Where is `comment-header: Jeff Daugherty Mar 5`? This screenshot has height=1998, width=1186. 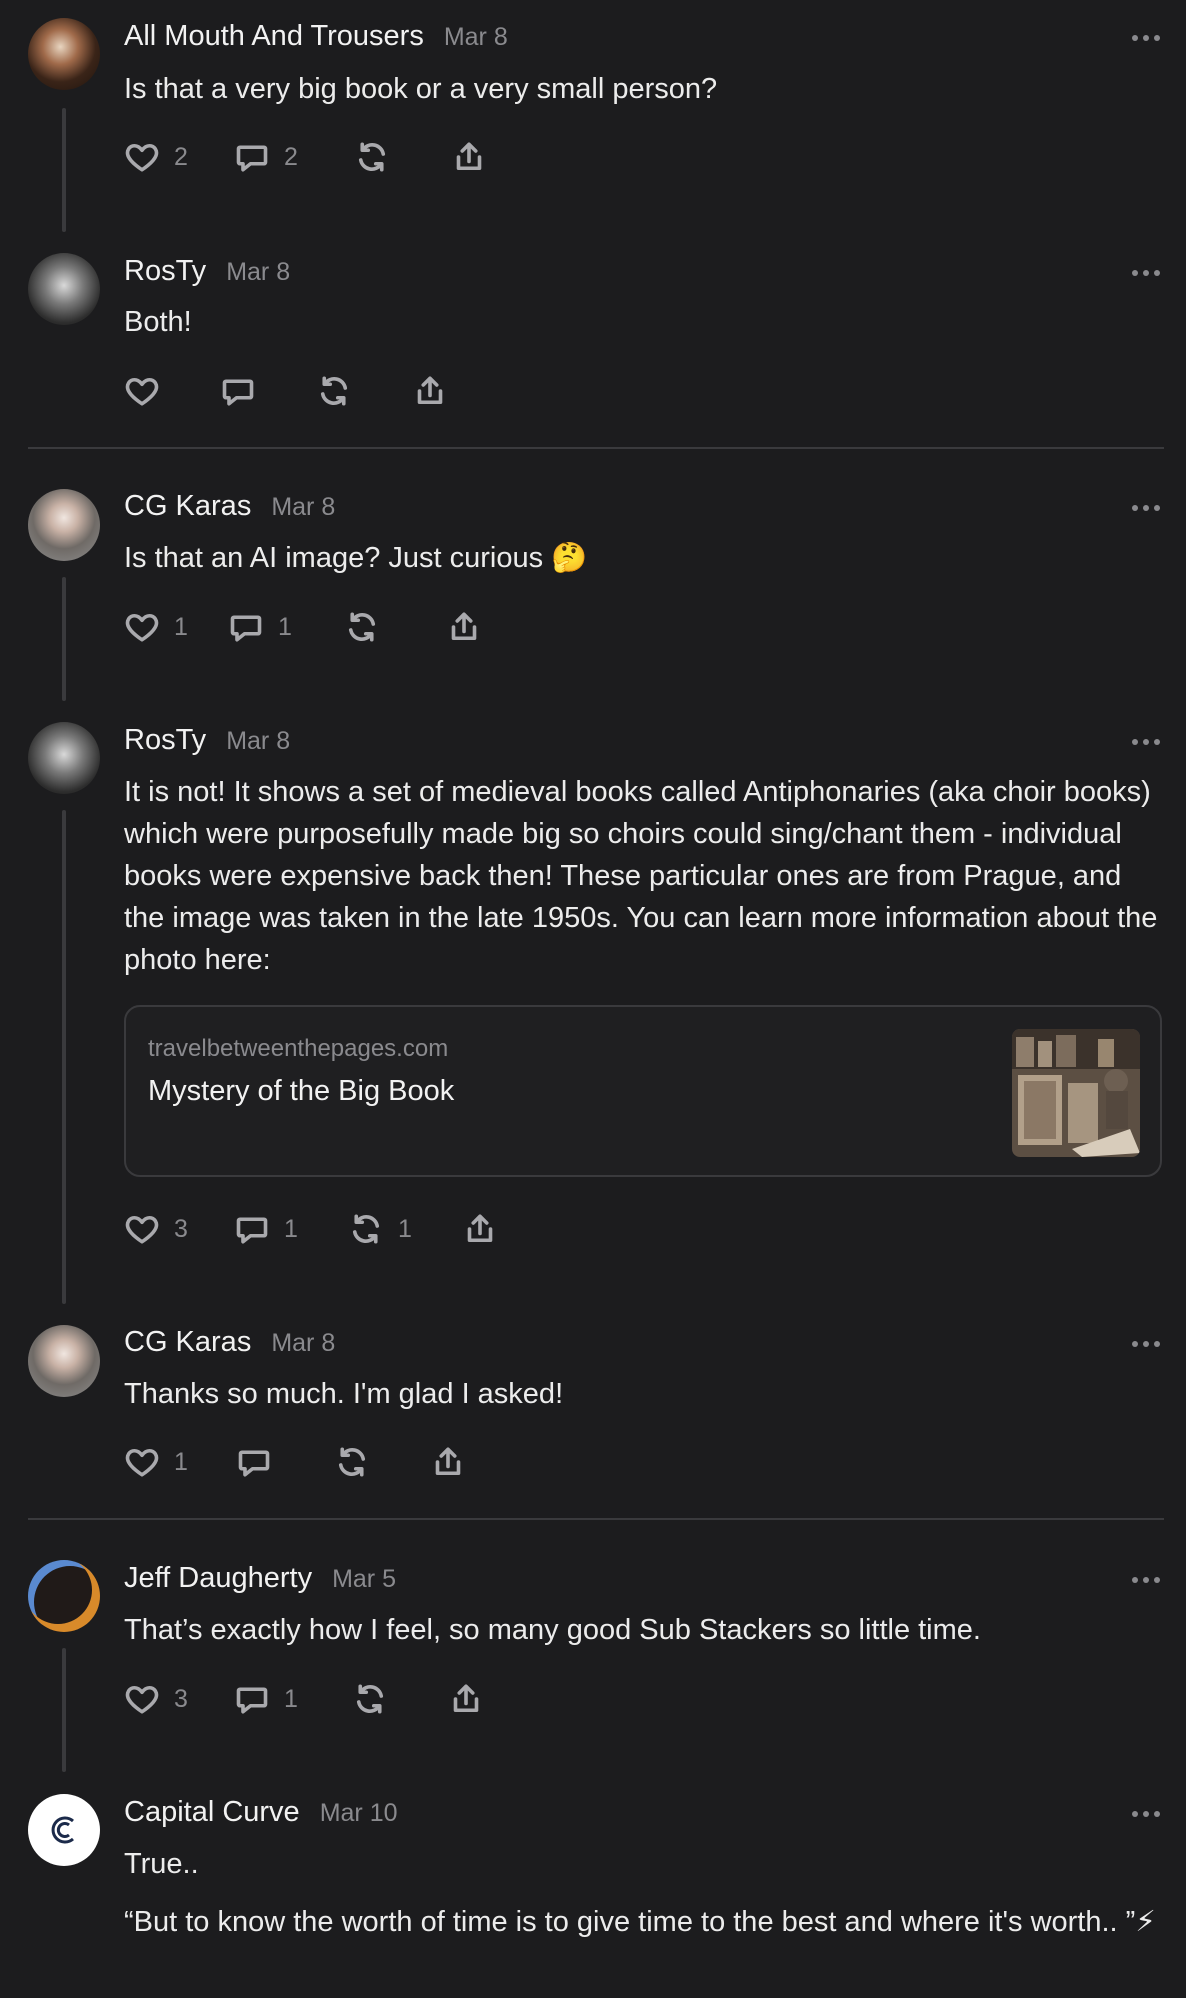 comment-header: Jeff Daugherty Mar 5 is located at coordinates (260, 1578).